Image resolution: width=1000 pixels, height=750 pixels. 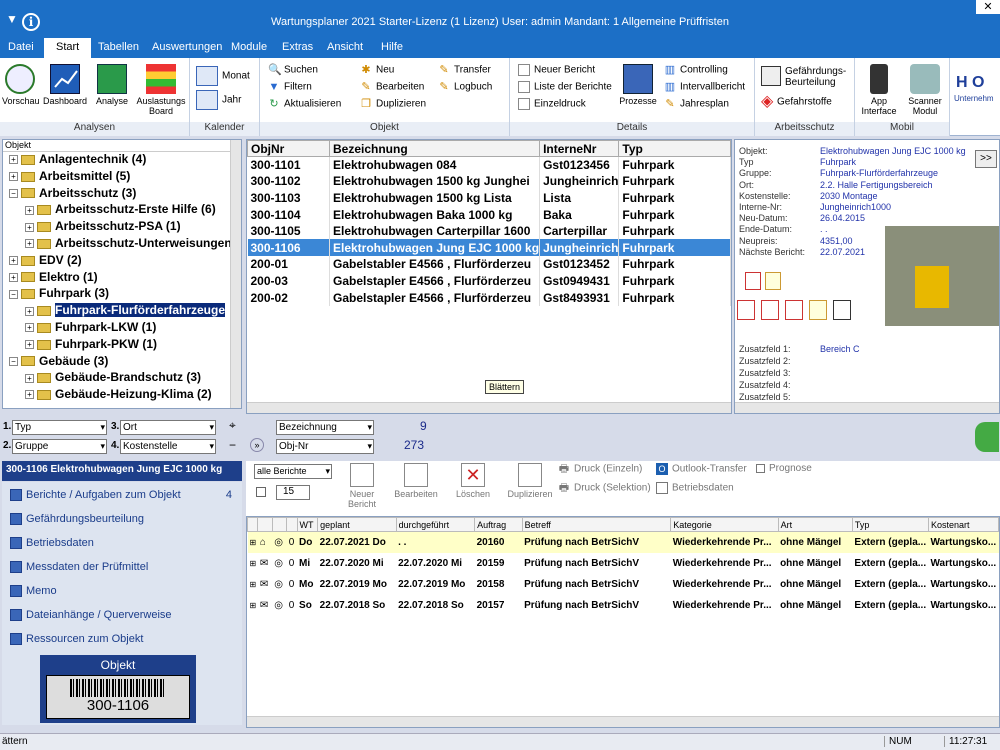 What do you see at coordinates (218, 100) in the screenshot?
I see `jahr-button: Jahr` at bounding box center [218, 100].